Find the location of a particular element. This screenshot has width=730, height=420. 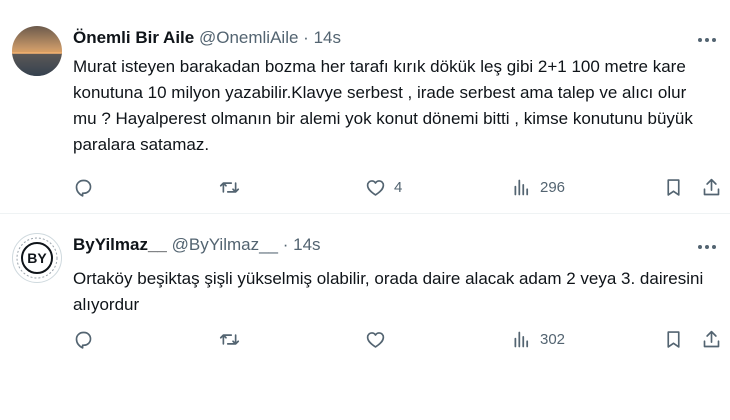

view-count: 296 is located at coordinates (553, 187).